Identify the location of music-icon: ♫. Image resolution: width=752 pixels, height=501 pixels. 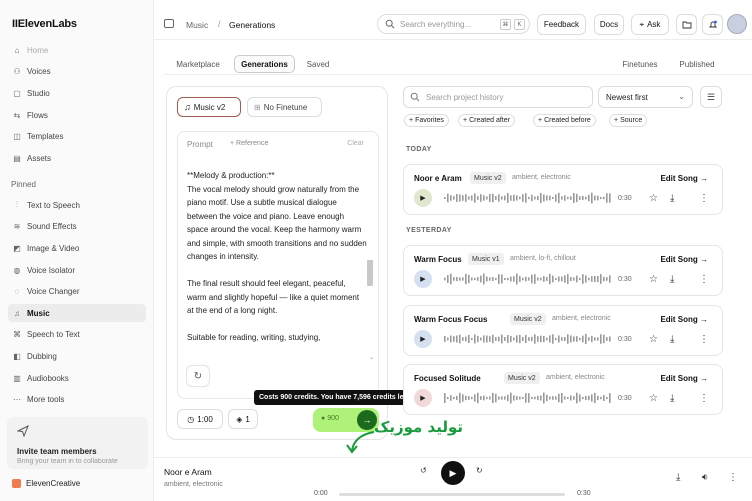
(17, 313).